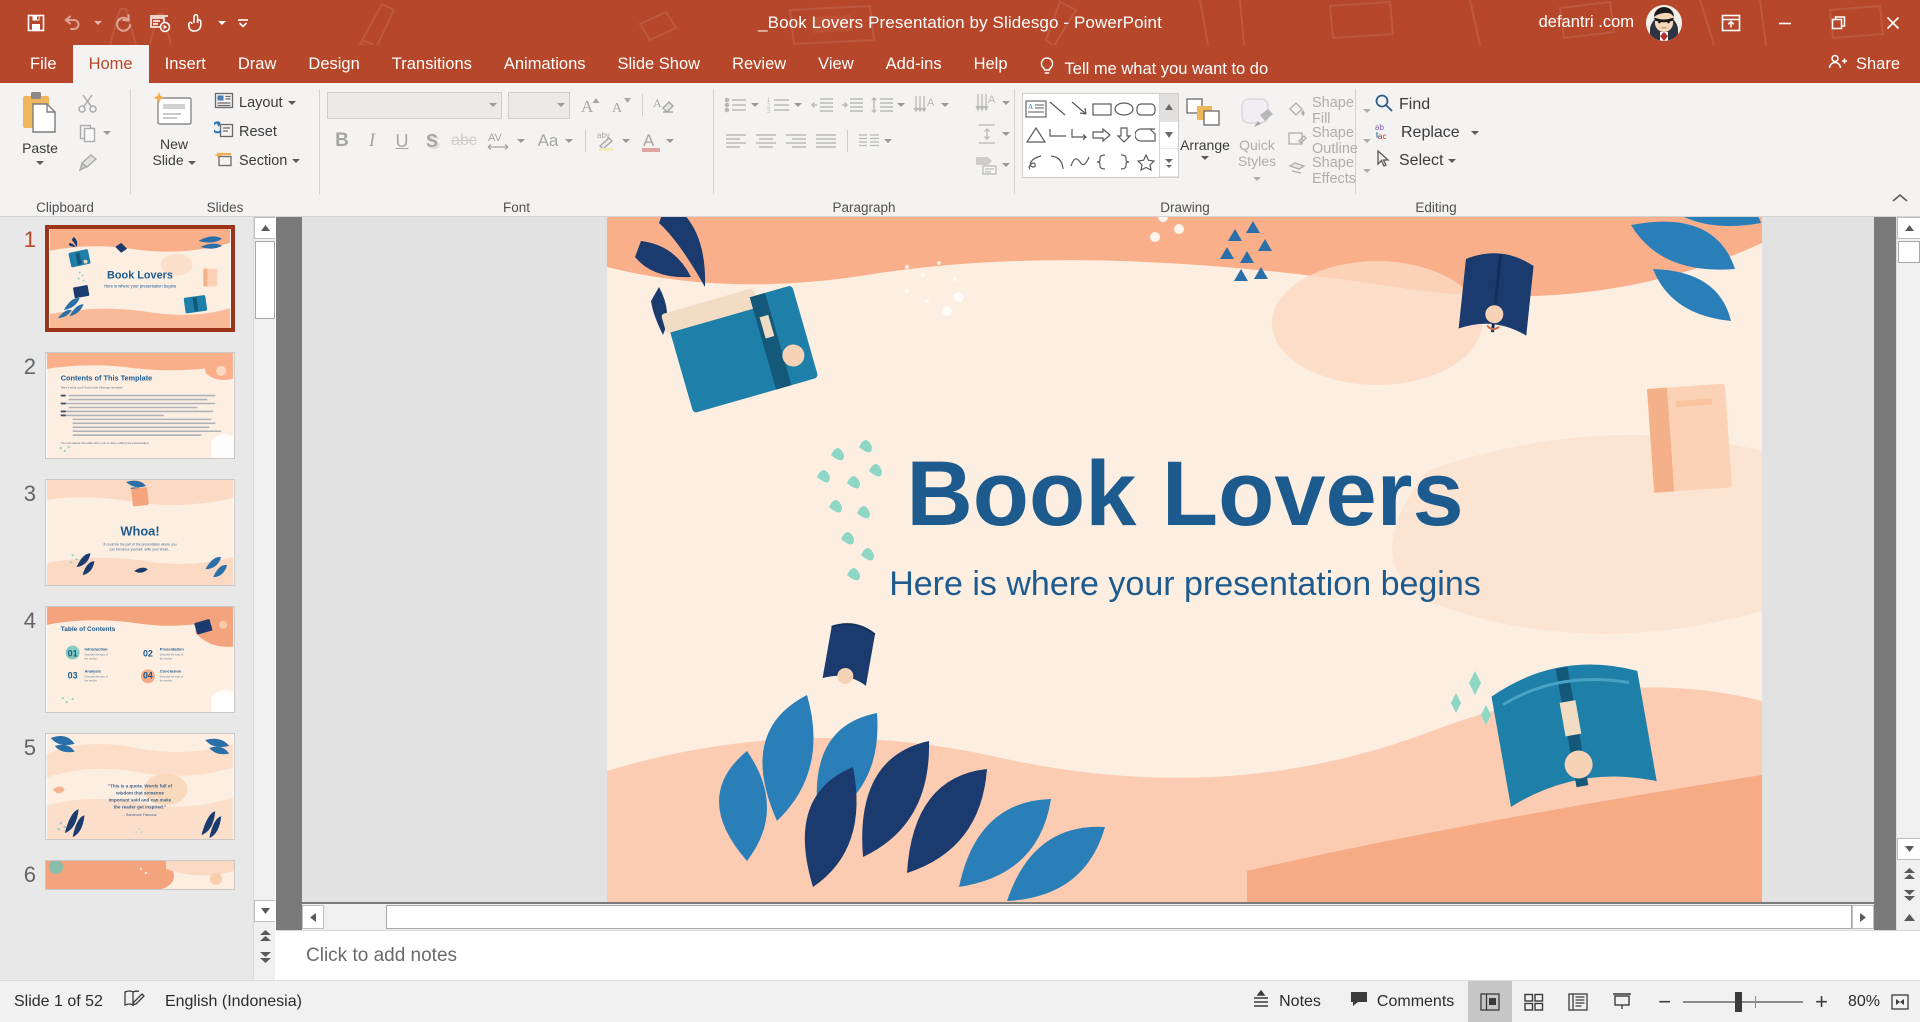 The height and width of the screenshot is (1022, 1920). Describe the element at coordinates (1859, 1002) in the screenshot. I see `zoom-level: 80%` at that location.